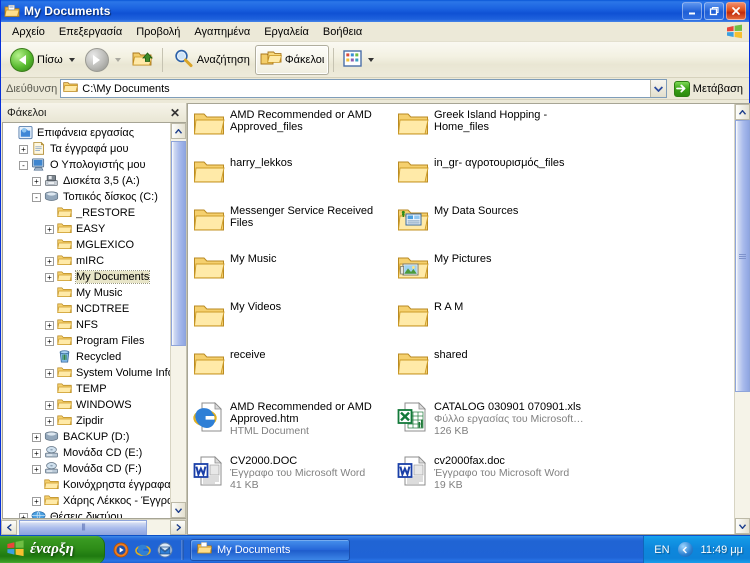 The height and width of the screenshot is (563, 750). I want to click on file-list-item: shared, so click(494, 363).